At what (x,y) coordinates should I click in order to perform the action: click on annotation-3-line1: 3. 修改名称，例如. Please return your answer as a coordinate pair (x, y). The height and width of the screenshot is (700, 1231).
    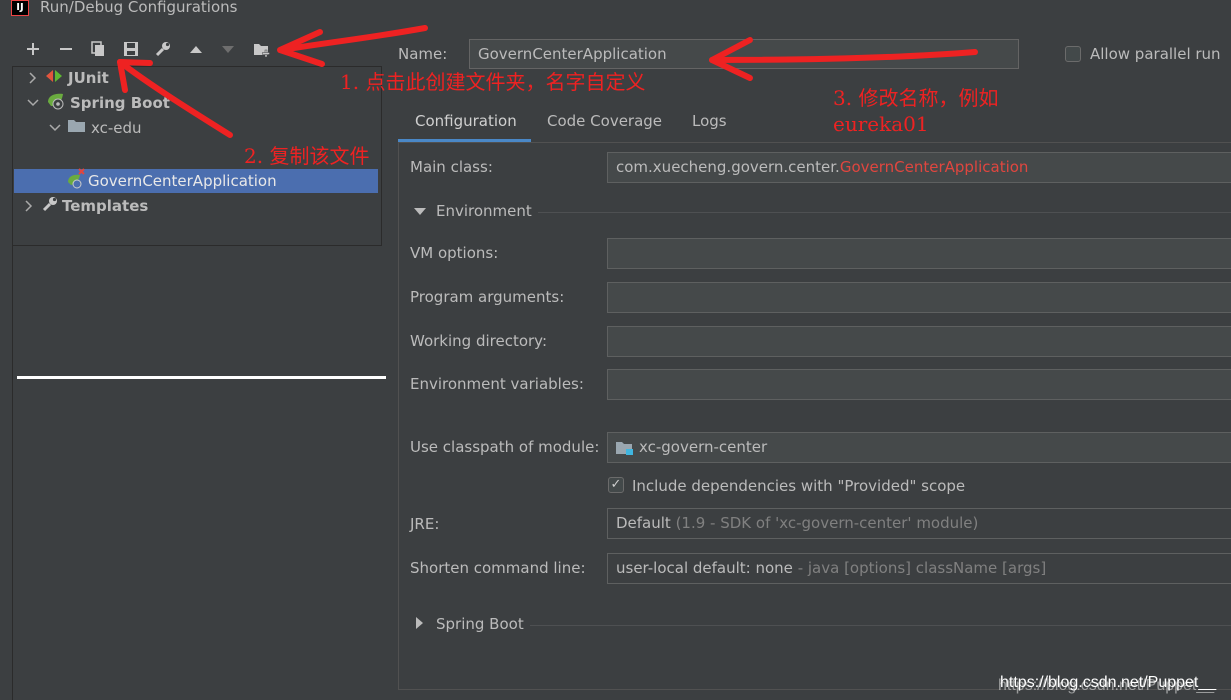
    Looking at the image, I should click on (916, 98).